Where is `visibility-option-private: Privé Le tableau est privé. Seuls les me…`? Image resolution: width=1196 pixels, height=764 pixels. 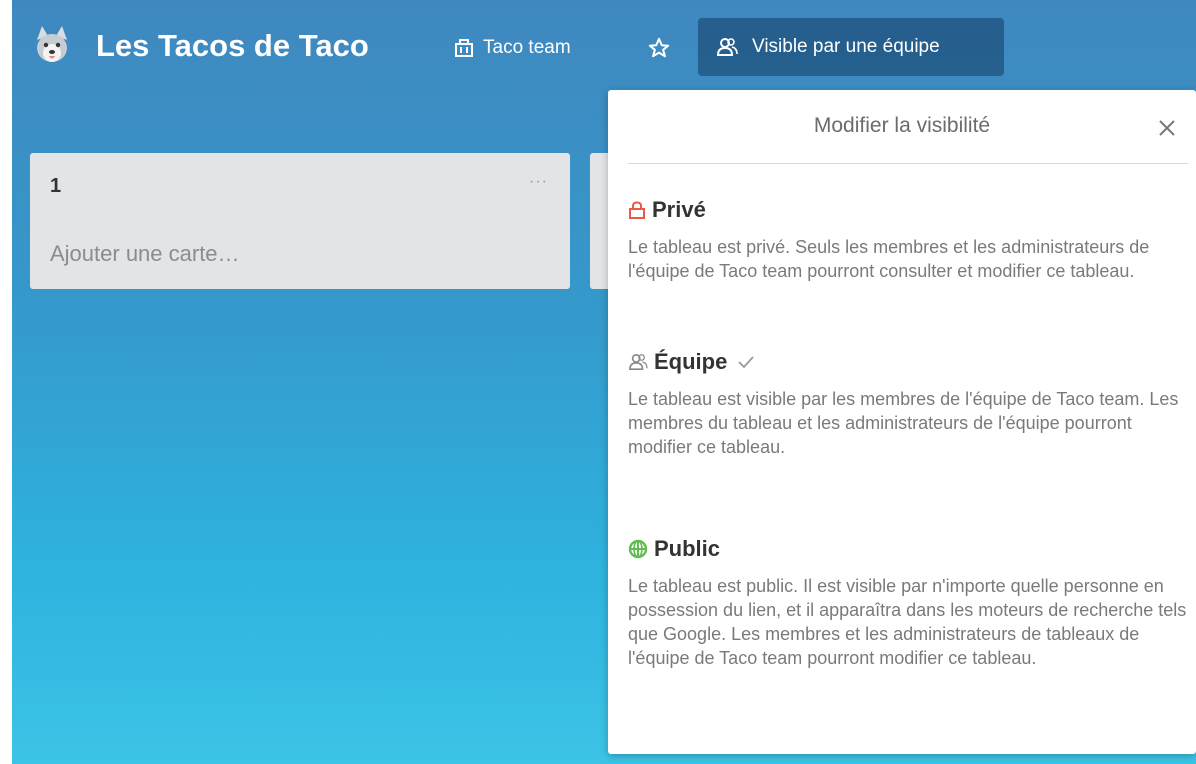
visibility-option-private: Privé Le tableau est privé. Seuls les me… is located at coordinates (908, 239).